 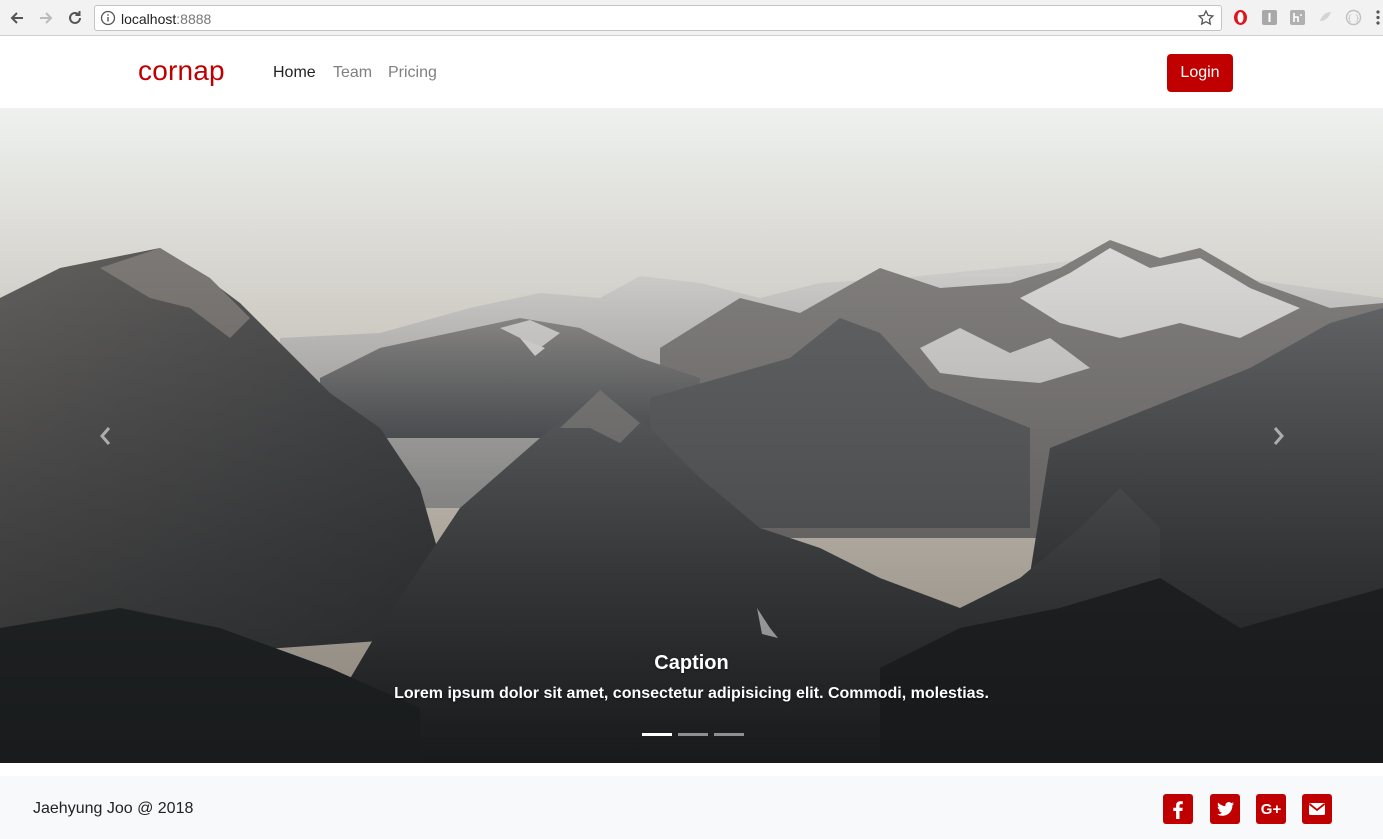 I want to click on site-footer: Jaehyung Joo @ 2018 G+, so click(x=691, y=801).